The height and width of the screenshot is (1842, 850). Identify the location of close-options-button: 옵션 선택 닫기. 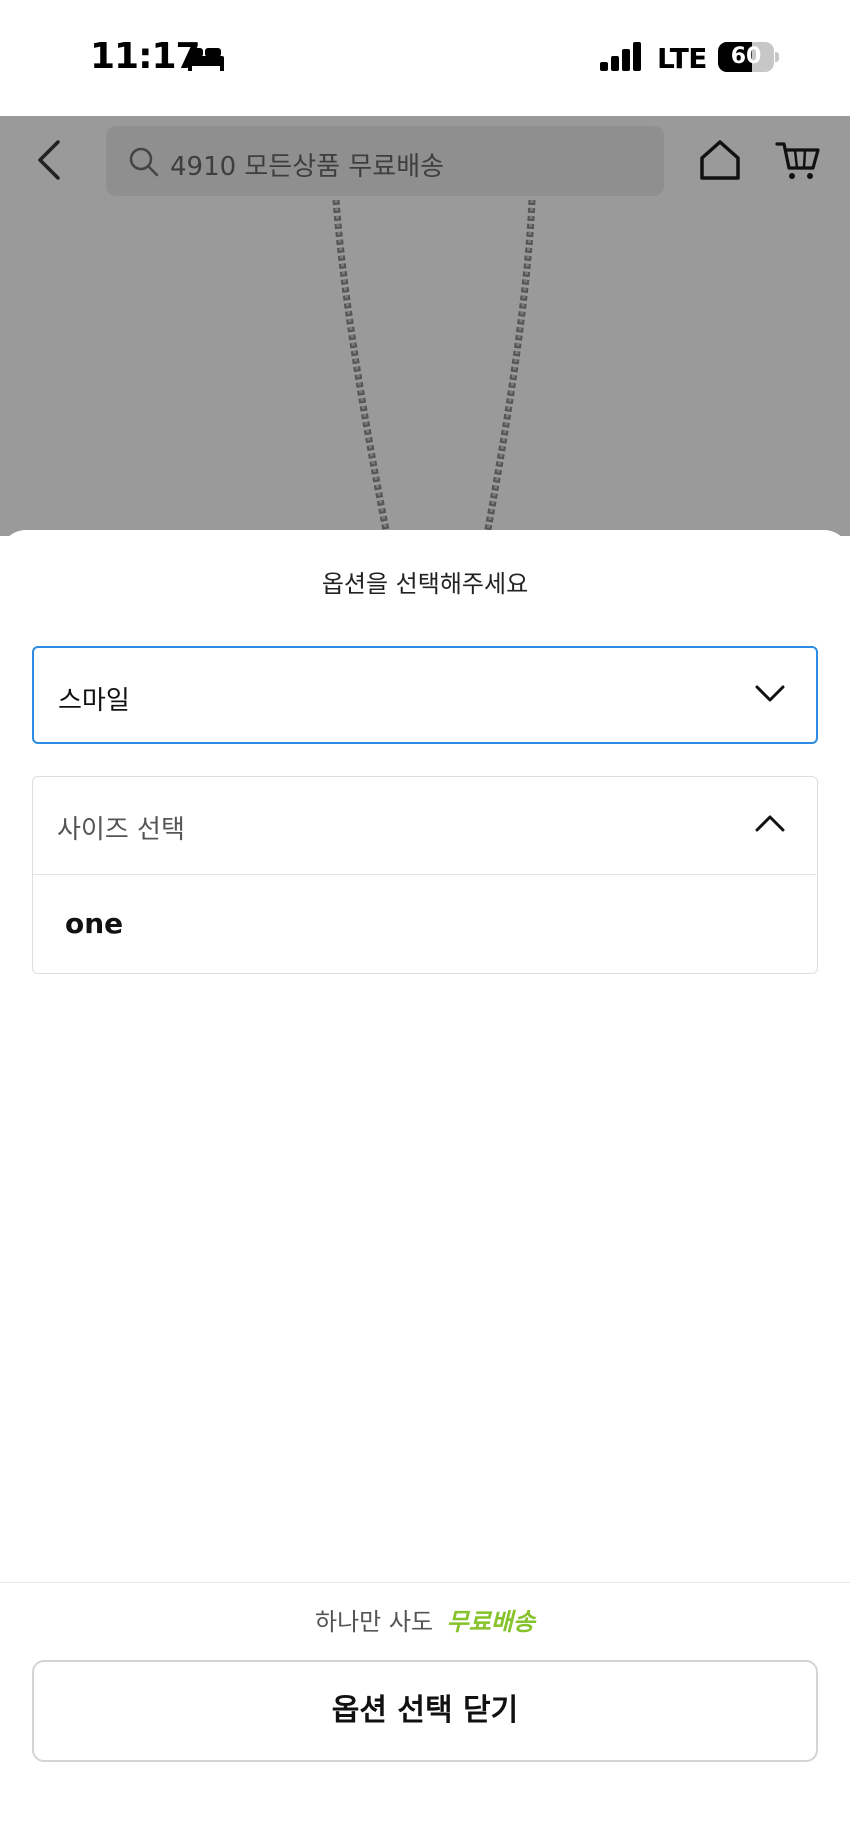
(425, 1711).